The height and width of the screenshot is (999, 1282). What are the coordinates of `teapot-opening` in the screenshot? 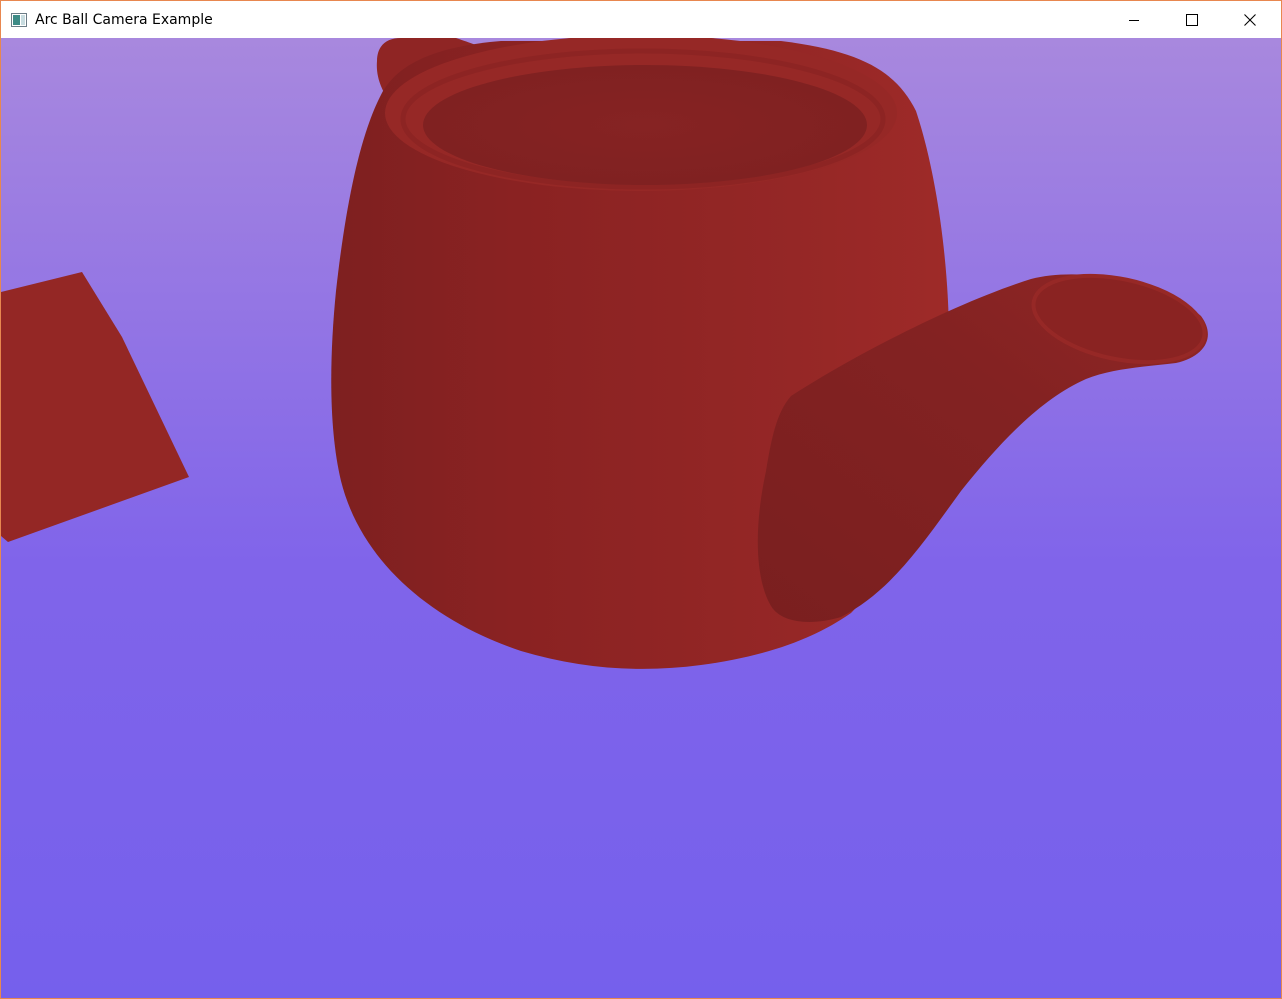 It's located at (645, 125).